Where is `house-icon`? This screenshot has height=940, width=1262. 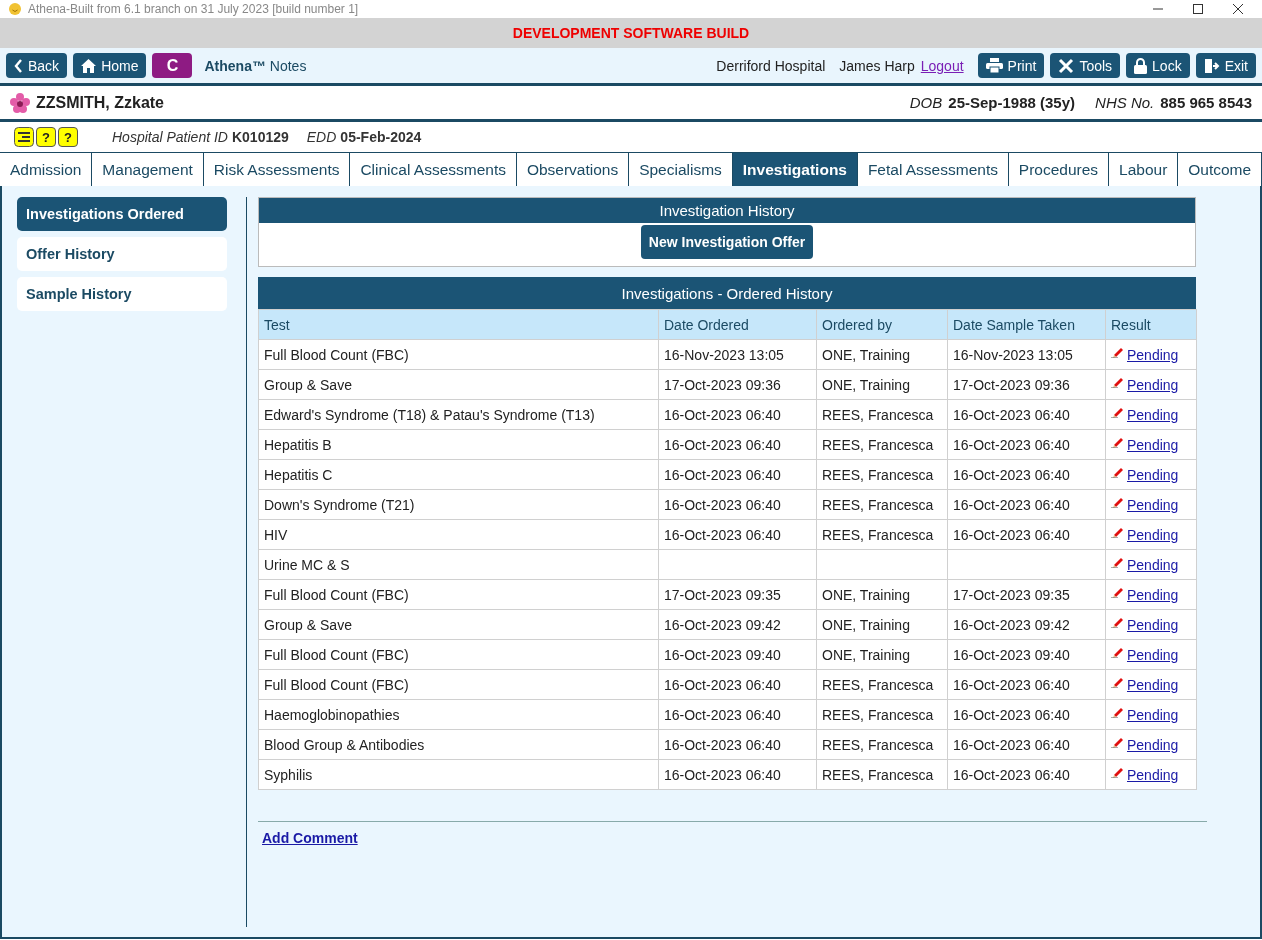
house-icon is located at coordinates (89, 65).